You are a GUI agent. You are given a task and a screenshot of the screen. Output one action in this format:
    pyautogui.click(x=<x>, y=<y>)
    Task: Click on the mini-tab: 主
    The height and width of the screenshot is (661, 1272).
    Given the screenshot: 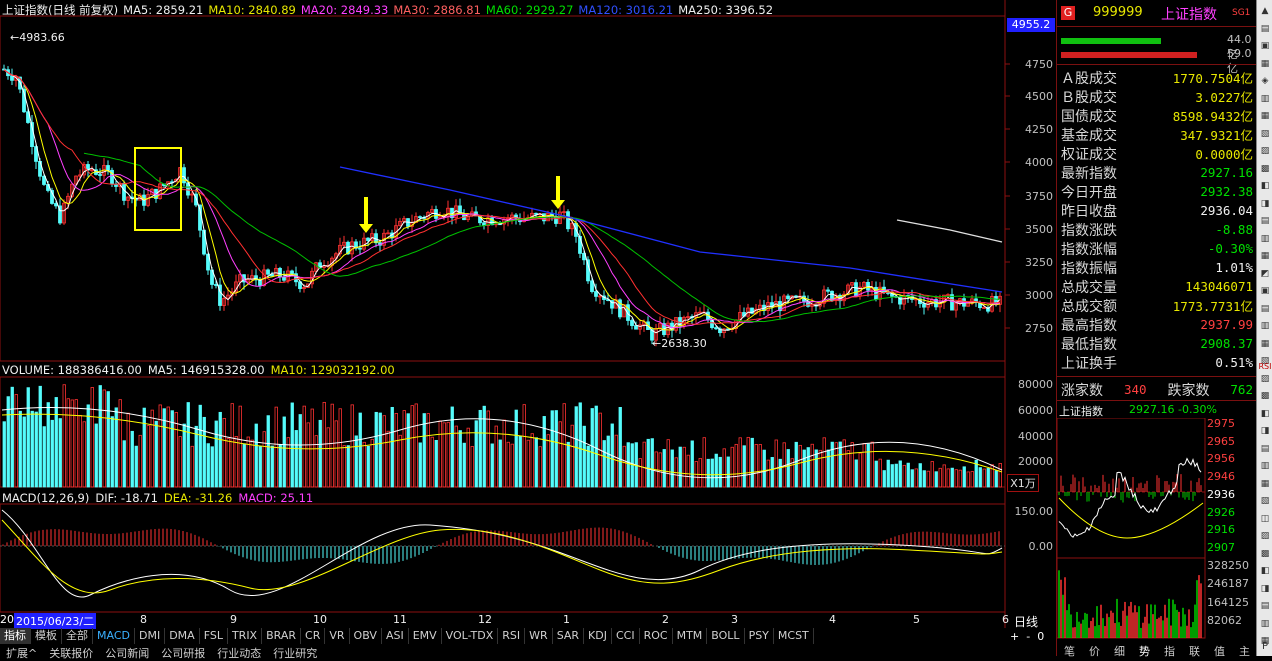 What is the action you would take?
    pyautogui.click(x=1244, y=650)
    